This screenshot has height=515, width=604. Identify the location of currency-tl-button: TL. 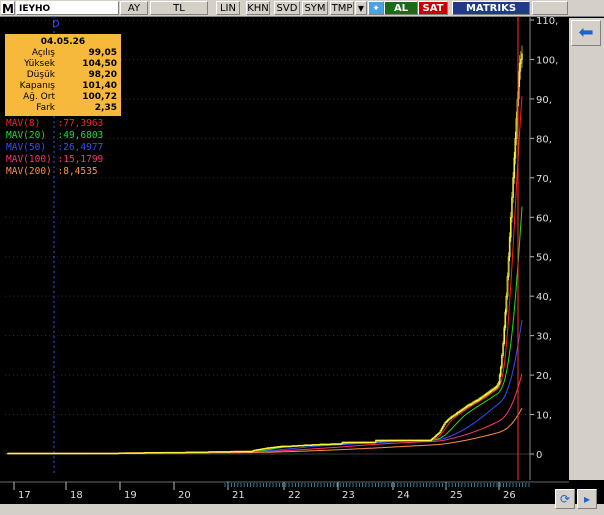
(179, 8).